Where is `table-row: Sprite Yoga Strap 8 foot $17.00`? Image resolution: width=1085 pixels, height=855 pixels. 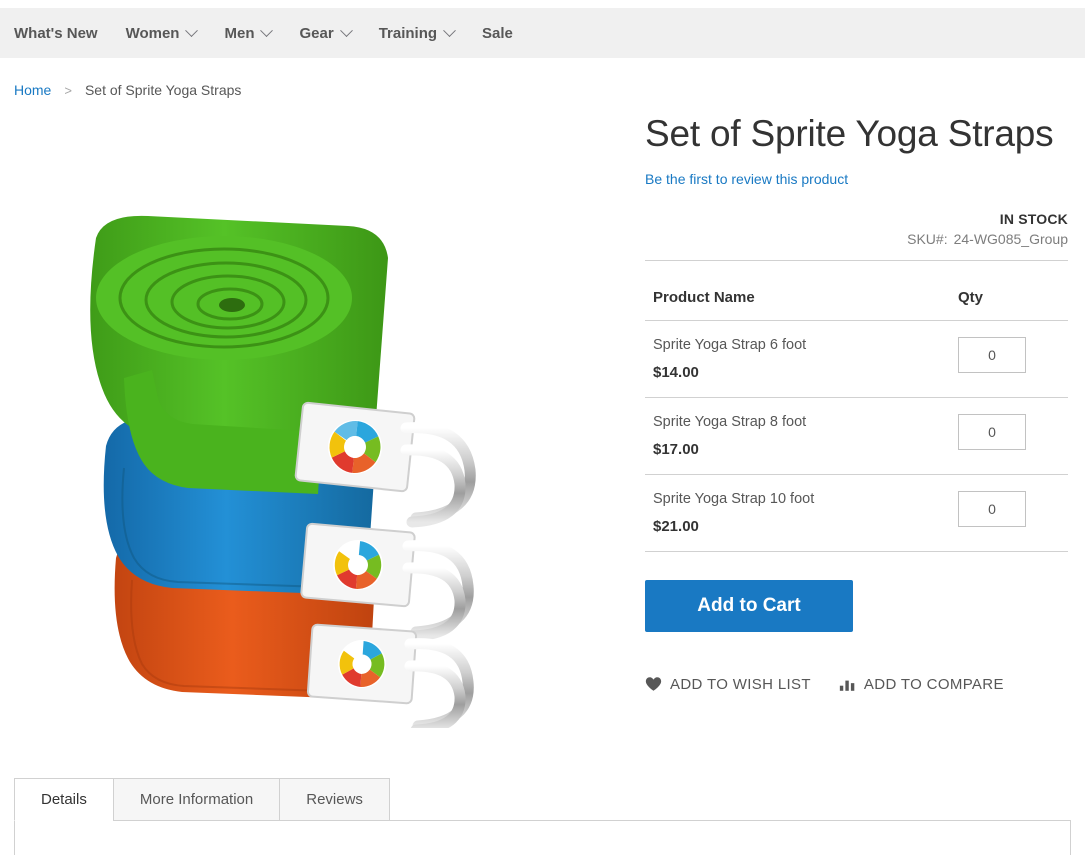 table-row: Sprite Yoga Strap 8 foot $17.00 is located at coordinates (856, 436).